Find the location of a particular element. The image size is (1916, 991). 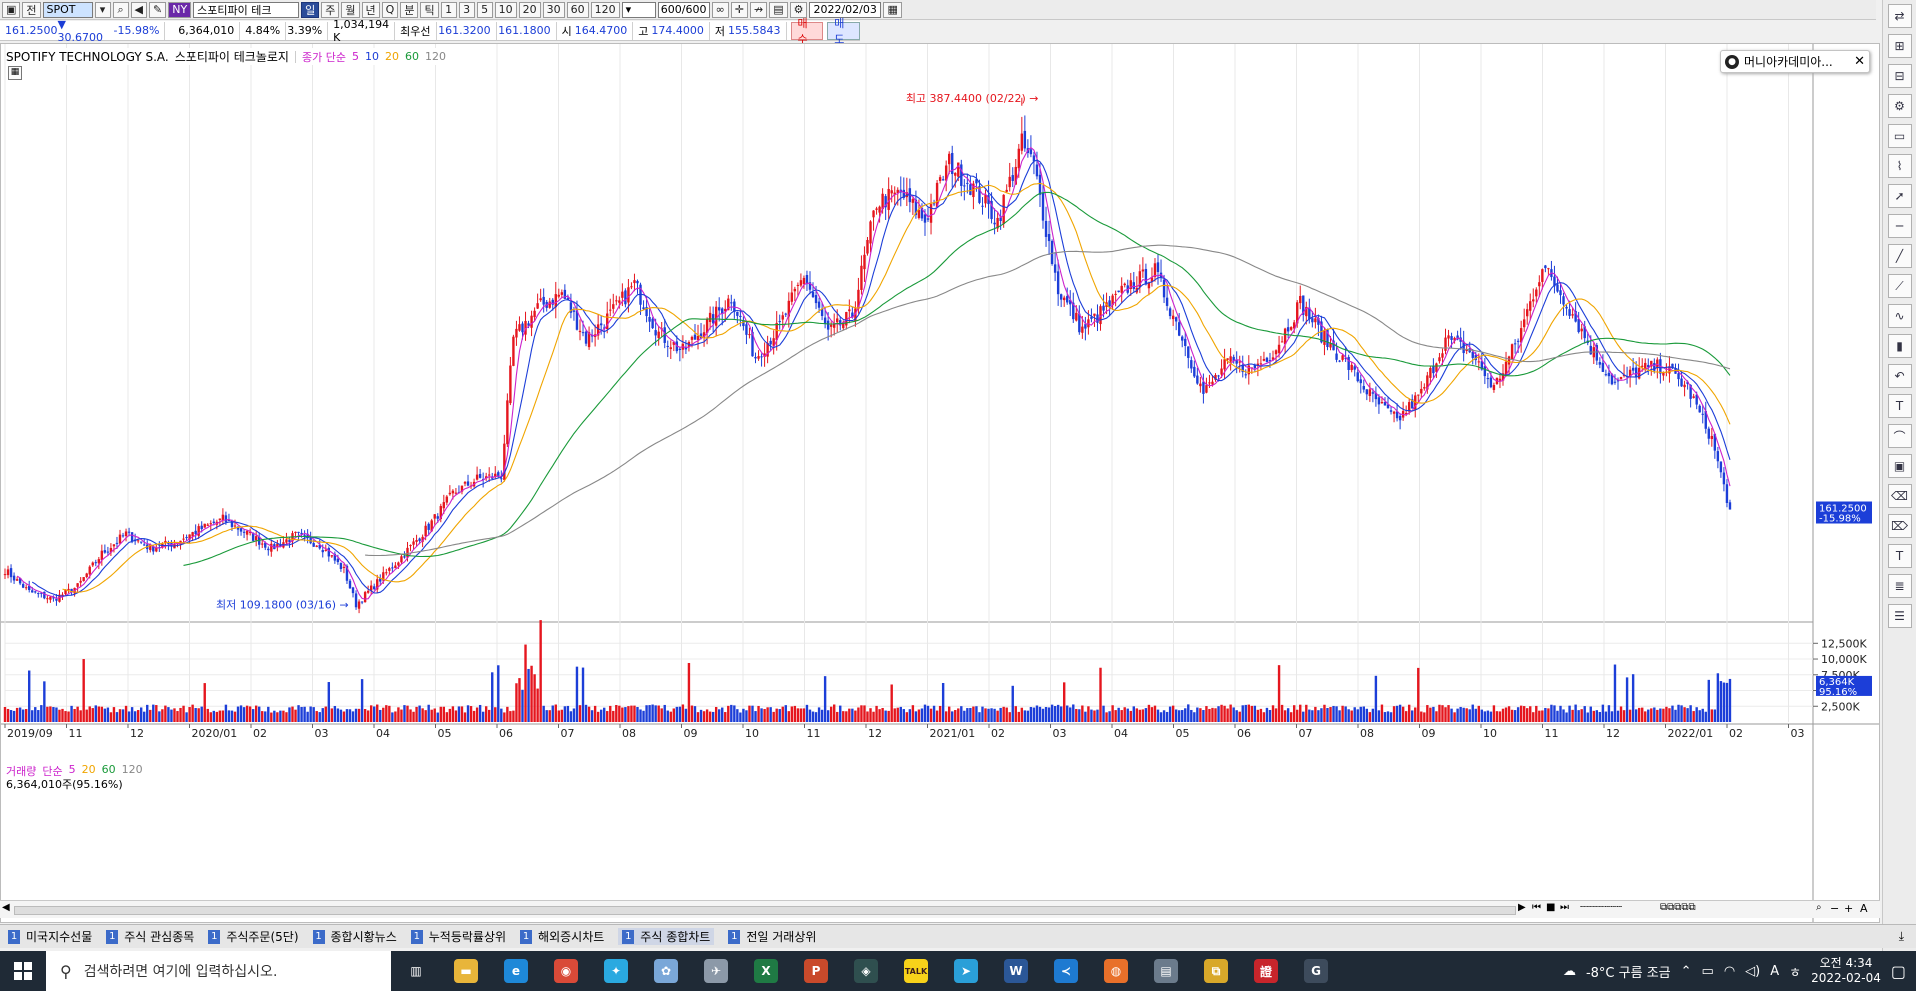

period-day-tab: 일 is located at coordinates (310, 9).